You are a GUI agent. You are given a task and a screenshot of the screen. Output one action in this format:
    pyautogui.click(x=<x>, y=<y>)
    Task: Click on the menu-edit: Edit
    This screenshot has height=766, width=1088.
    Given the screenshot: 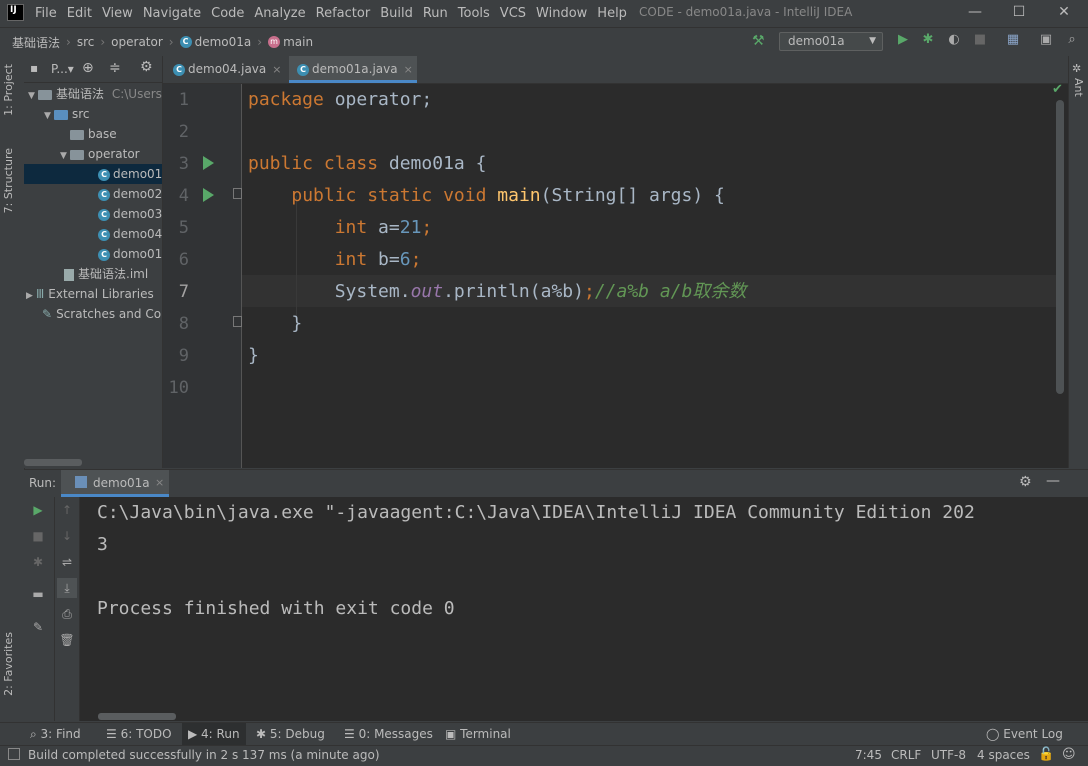 What is the action you would take?
    pyautogui.click(x=79, y=13)
    